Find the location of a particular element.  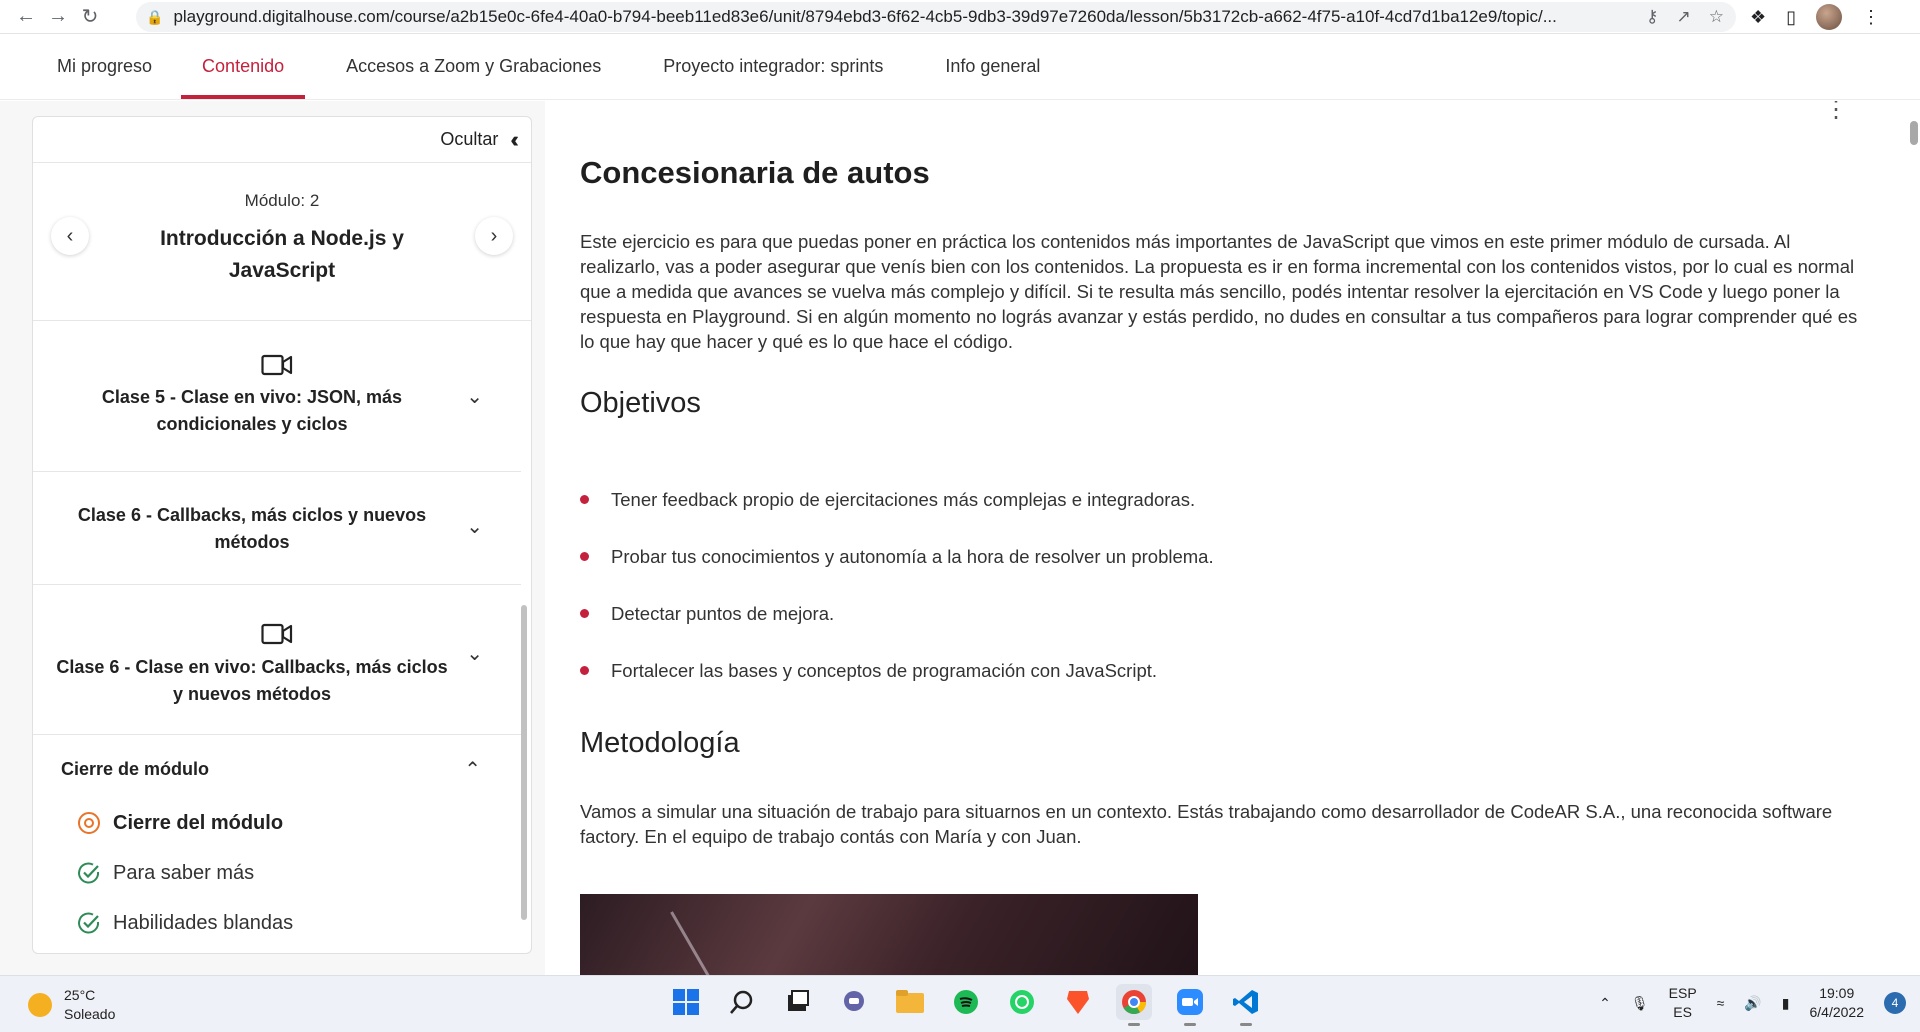

module-title: Introducción a Node.js y JavaScript is located at coordinates (282, 254).